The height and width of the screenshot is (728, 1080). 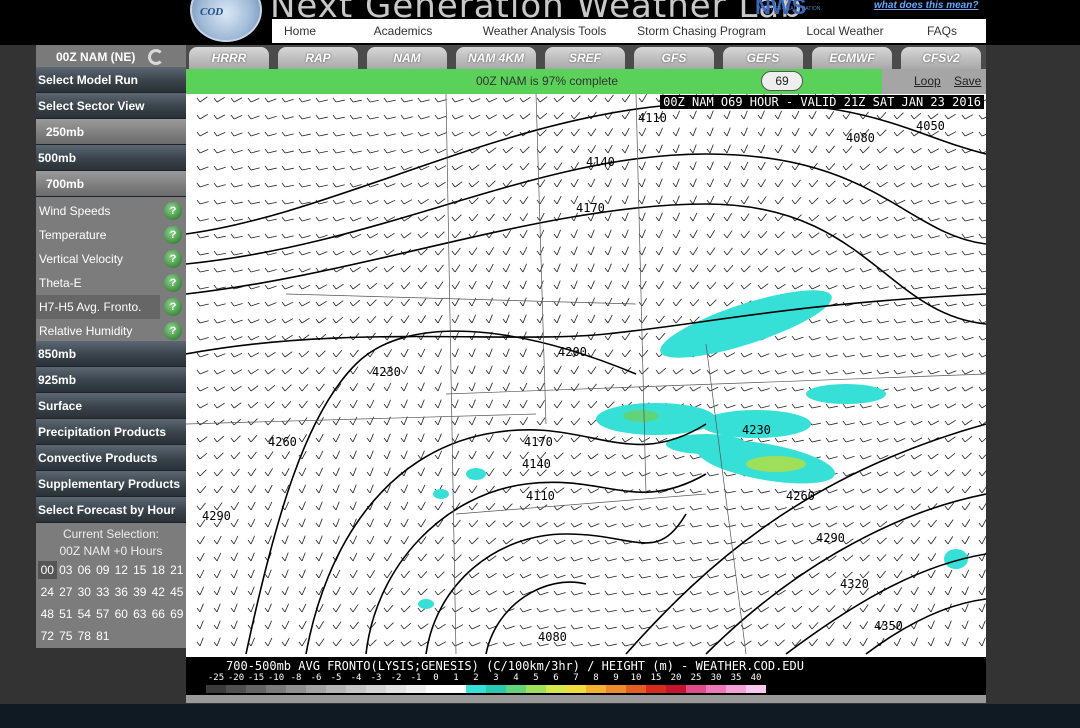 I want to click on nav-weather-analysis-tools: Weather Analysis Tools, so click(x=544, y=31).